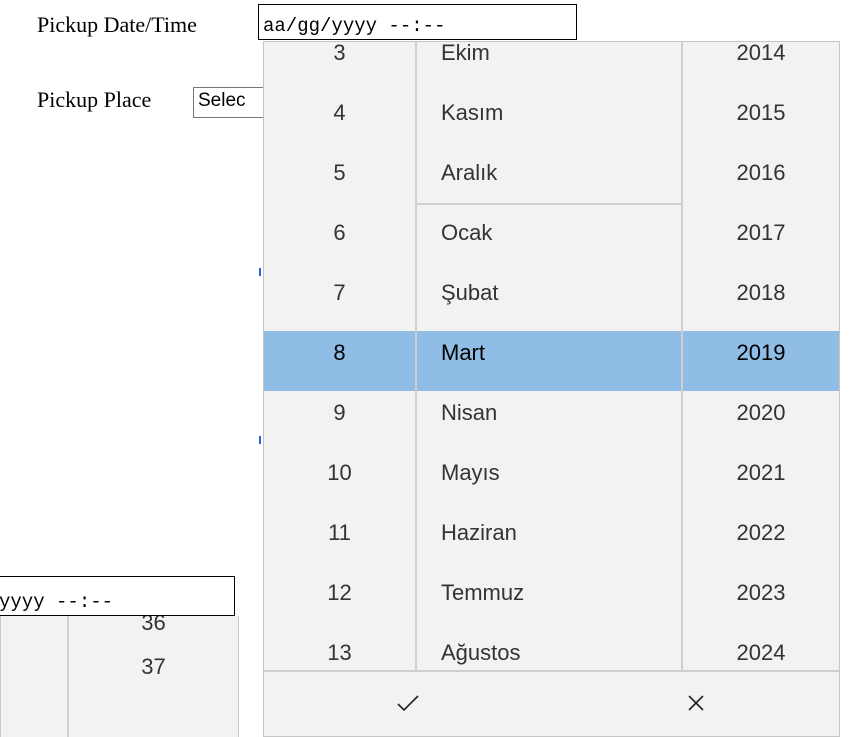  What do you see at coordinates (549, 233) in the screenshot?
I see `month-item: Ocak` at bounding box center [549, 233].